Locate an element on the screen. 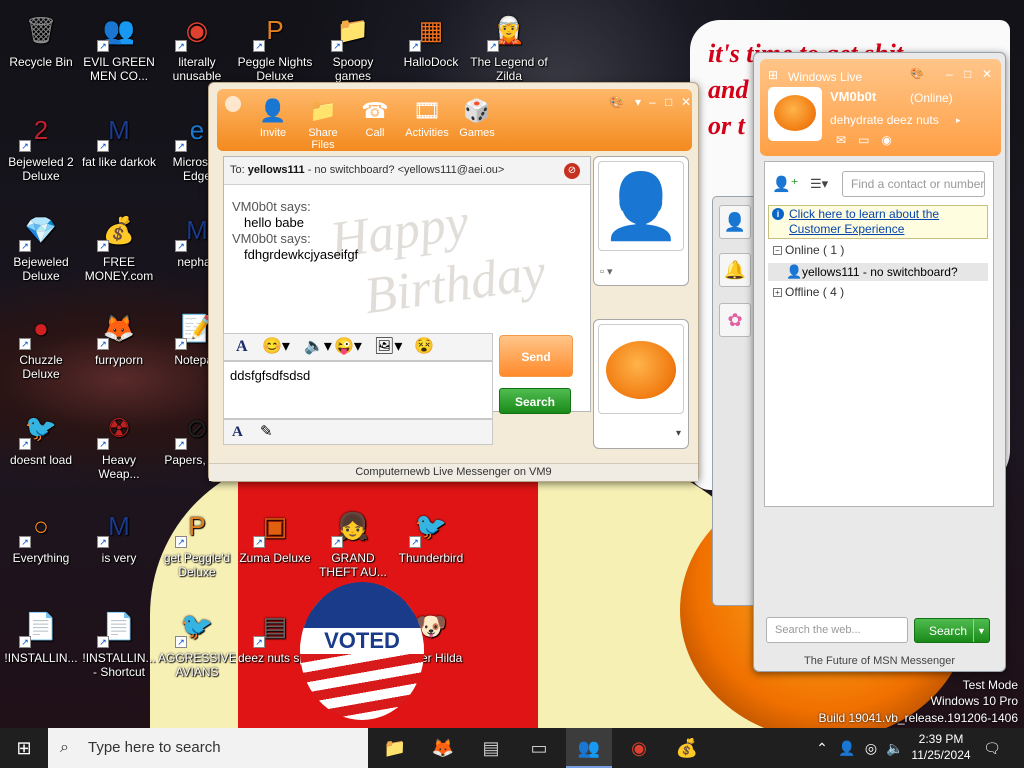 The height and width of the screenshot is (768, 1024). toolbar-share-files-button: 📁 Share Files is located at coordinates (323, 124).